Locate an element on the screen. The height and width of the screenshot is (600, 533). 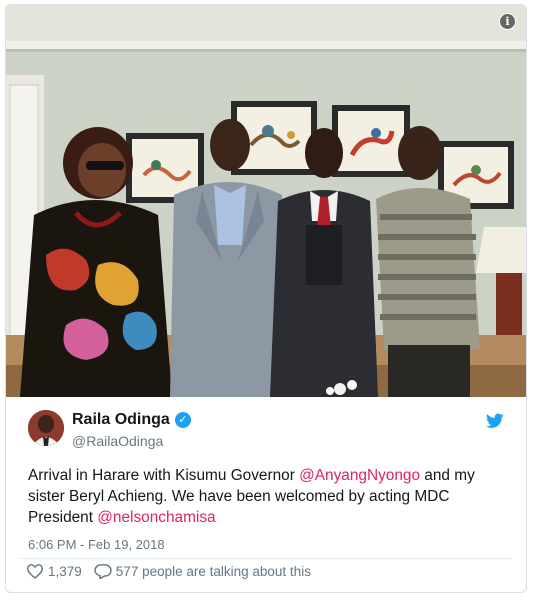
talking-count-text: 577 people are talking about this is located at coordinates (213, 571).